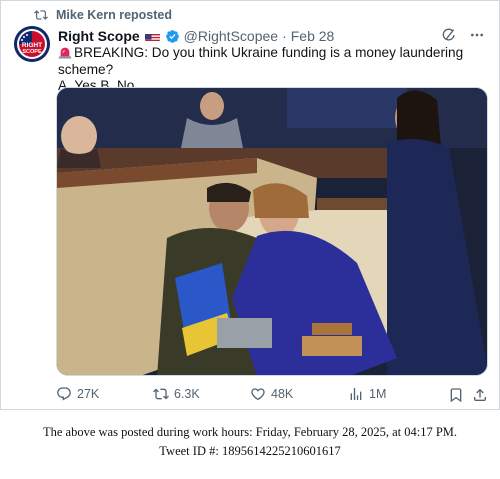 This screenshot has width=500, height=479. I want to click on footer-line-2: Tweet ID #: 1895614225210601617, so click(250, 451).